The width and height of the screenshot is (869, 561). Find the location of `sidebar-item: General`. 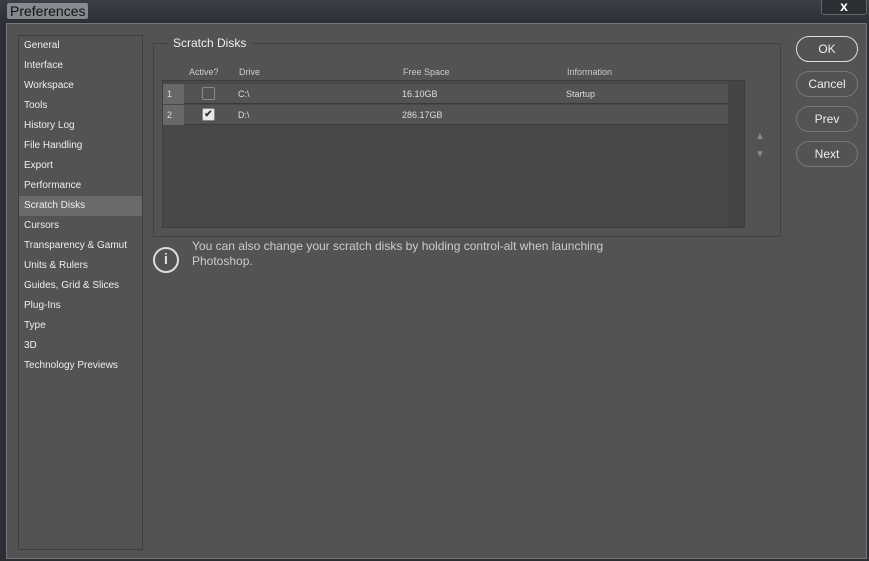

sidebar-item: General is located at coordinates (80, 46).